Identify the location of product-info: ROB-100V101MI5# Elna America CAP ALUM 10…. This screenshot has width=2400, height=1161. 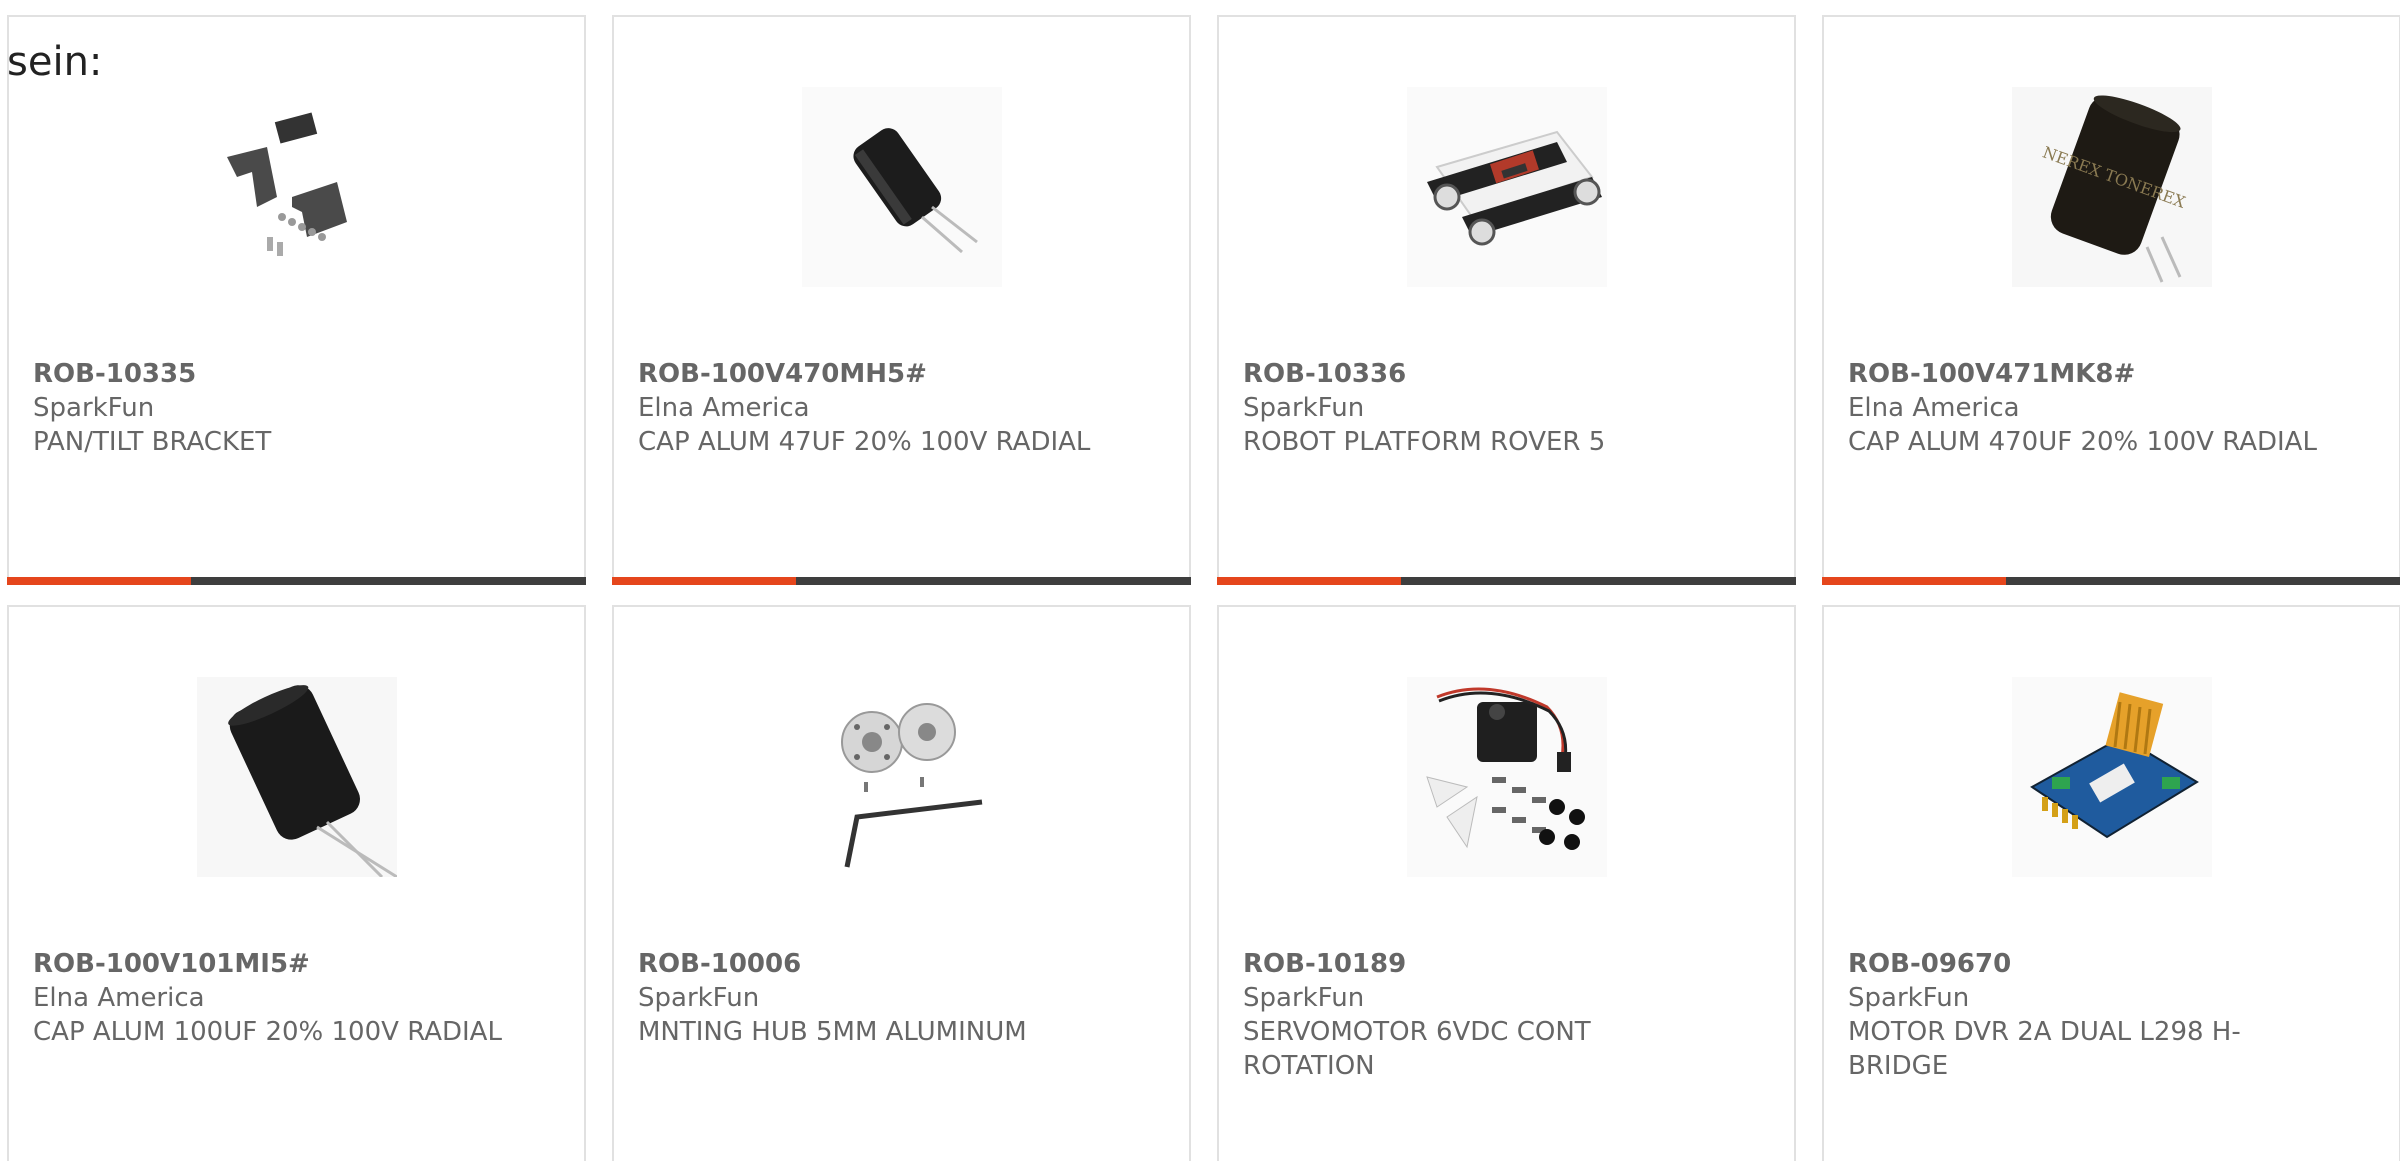
(273, 998).